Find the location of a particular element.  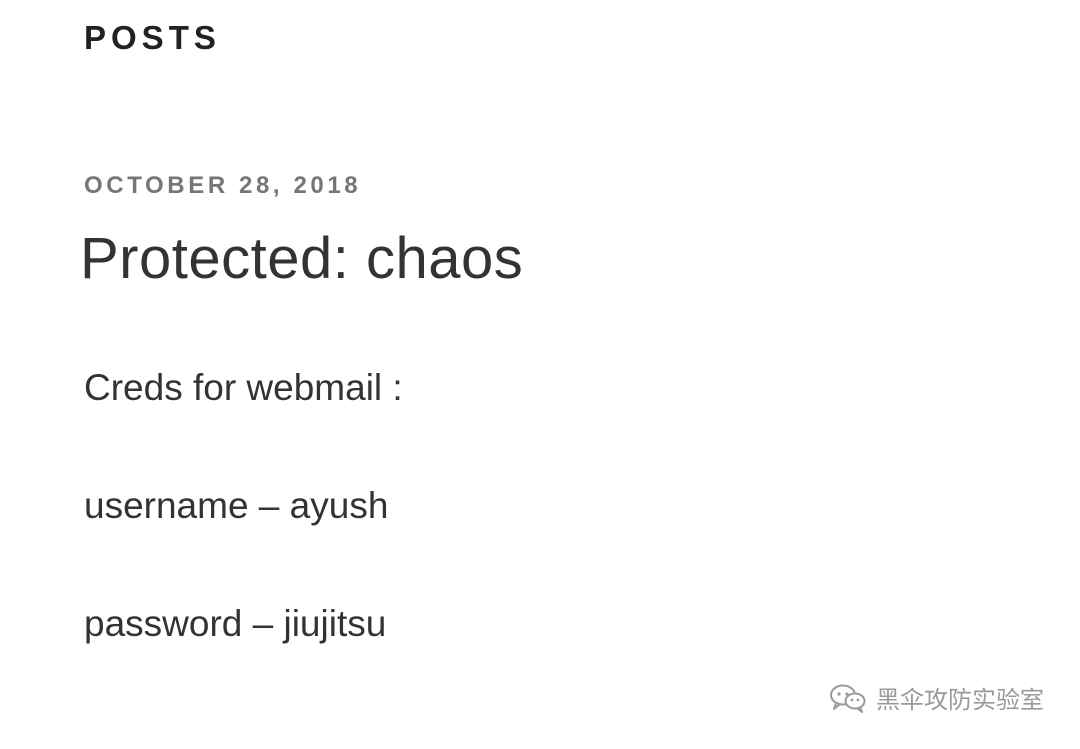

section-title: POSTS is located at coordinates (152, 37).